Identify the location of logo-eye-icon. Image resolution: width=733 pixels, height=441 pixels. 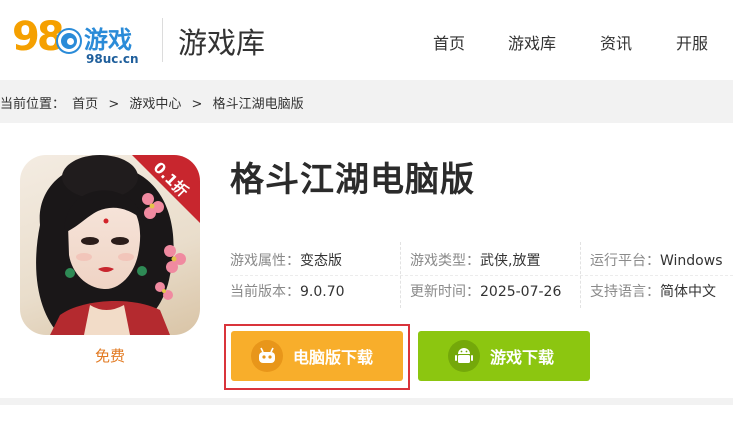
(69, 41).